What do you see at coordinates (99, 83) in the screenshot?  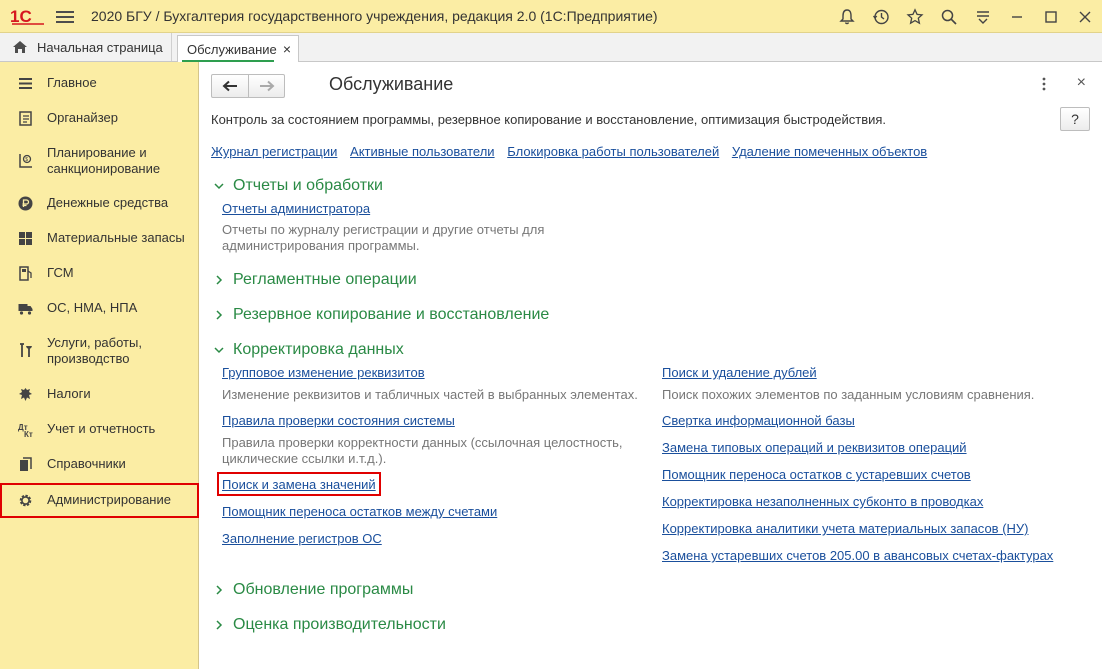 I see `sidebar-item-main: Главное` at bounding box center [99, 83].